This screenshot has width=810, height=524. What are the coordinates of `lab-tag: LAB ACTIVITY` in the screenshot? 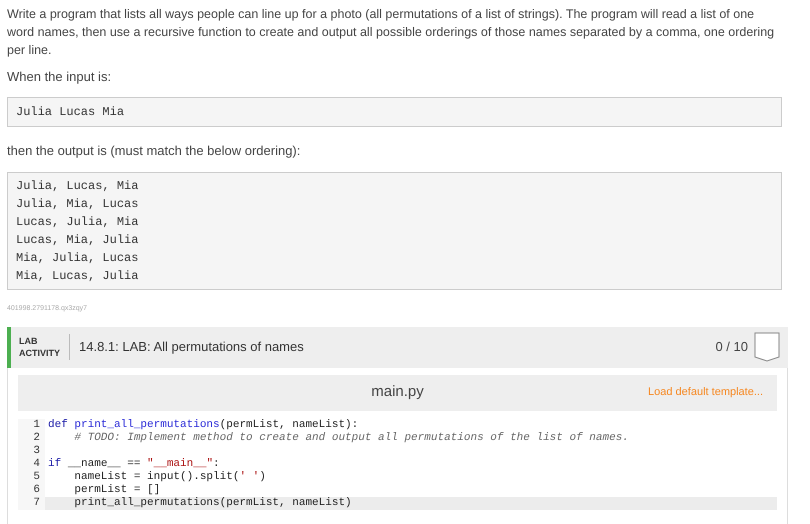 It's located at (40, 347).